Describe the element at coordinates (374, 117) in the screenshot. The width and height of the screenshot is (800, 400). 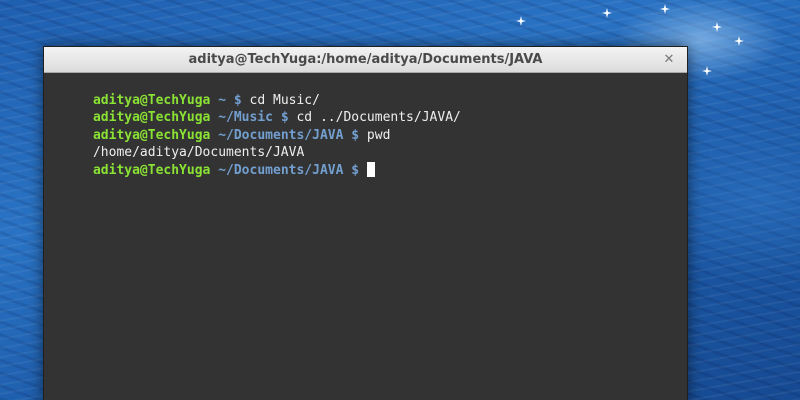
I see `command-text: cd ../Documents/JAVA/` at that location.